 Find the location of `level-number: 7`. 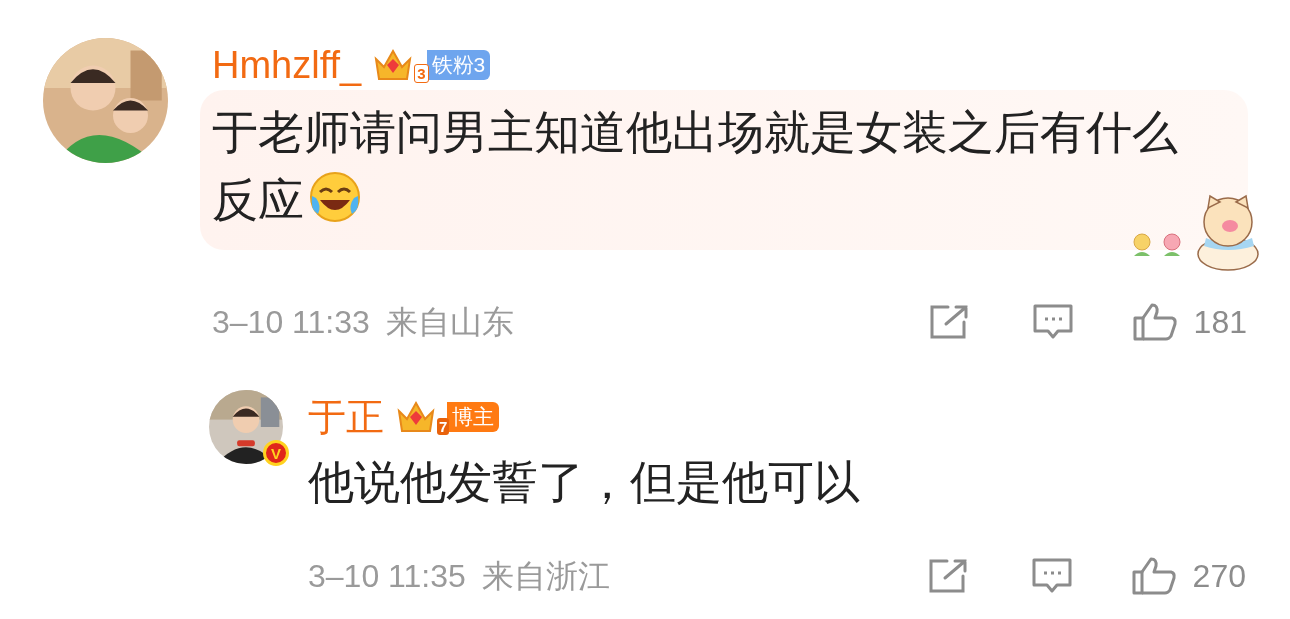

level-number: 7 is located at coordinates (443, 426).